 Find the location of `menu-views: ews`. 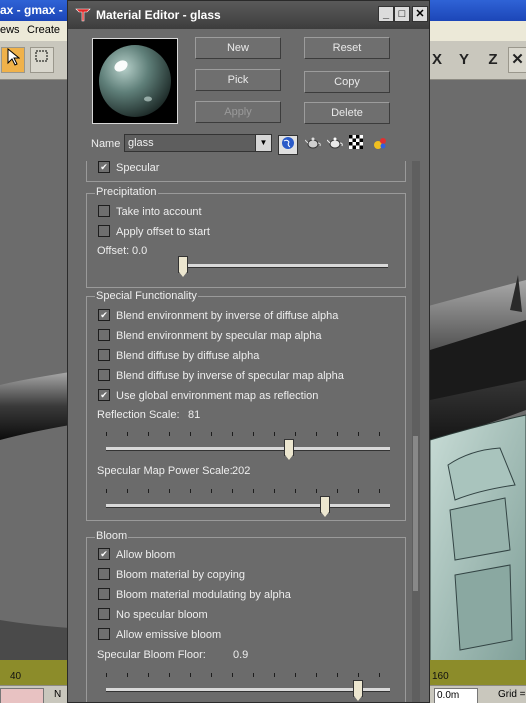

menu-views: ews is located at coordinates (10, 30).